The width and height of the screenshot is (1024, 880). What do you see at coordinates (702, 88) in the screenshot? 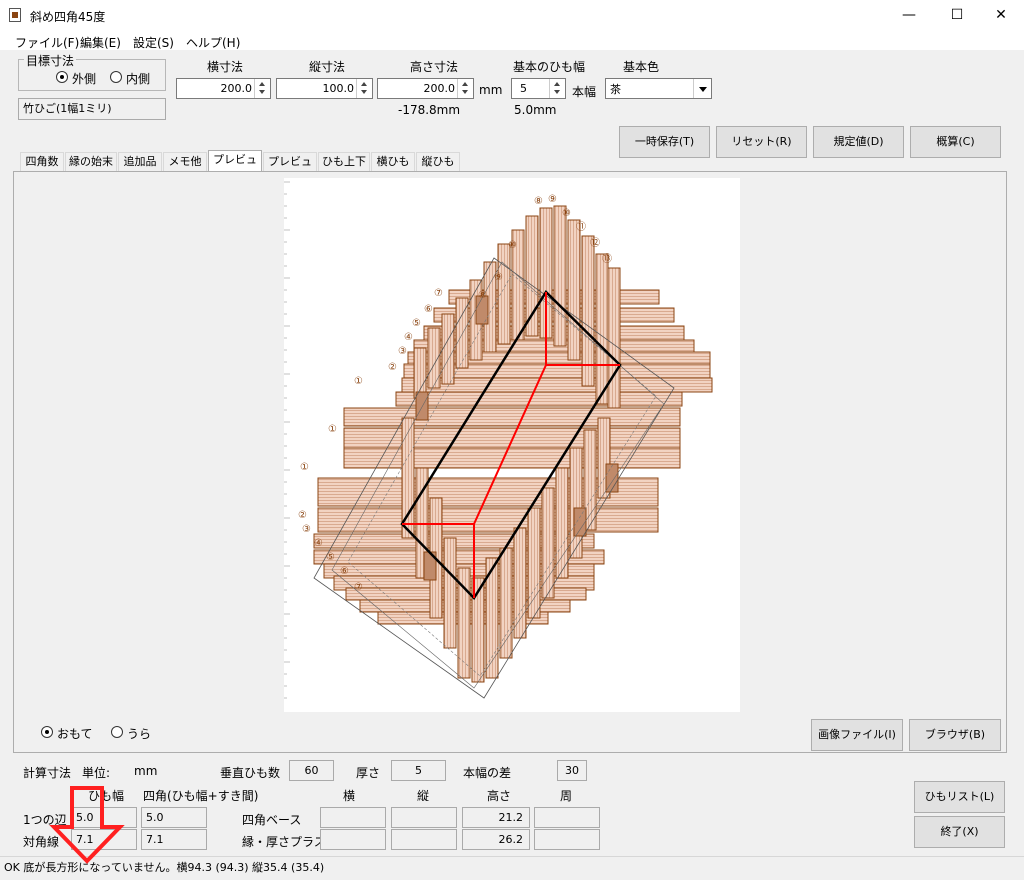
I see `chevron-down-icon` at bounding box center [702, 88].